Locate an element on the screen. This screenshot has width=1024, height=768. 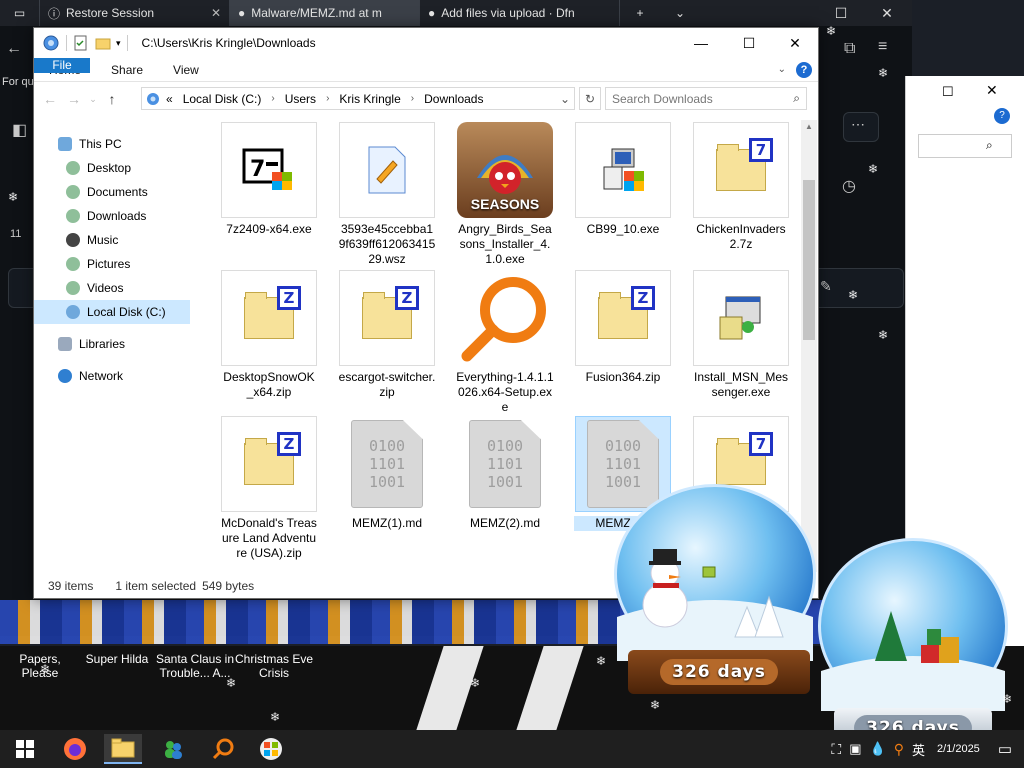
maximize-icon: ☐ is located at coordinates (948, 92).